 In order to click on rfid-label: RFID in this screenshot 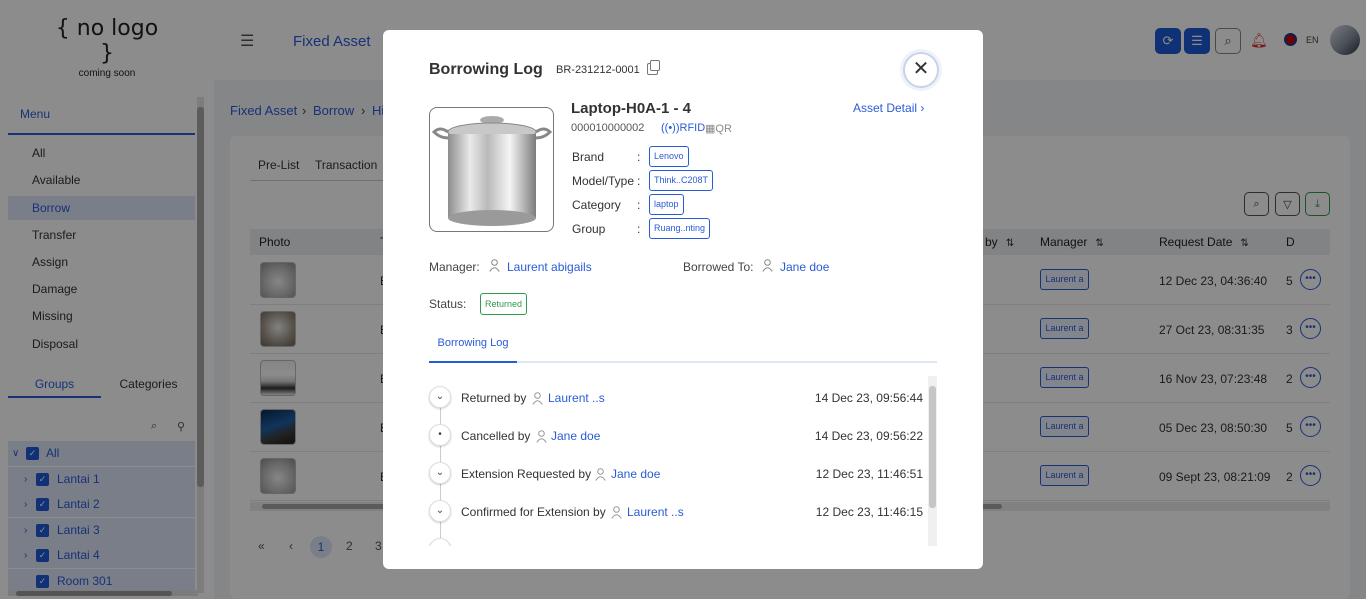, I will do `click(692, 128)`.